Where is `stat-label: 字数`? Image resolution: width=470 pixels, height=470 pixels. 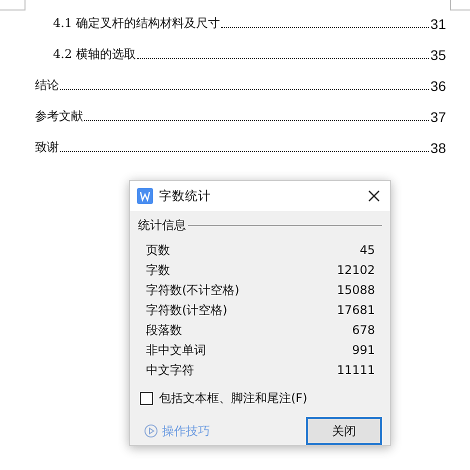 stat-label: 字数 is located at coordinates (158, 270).